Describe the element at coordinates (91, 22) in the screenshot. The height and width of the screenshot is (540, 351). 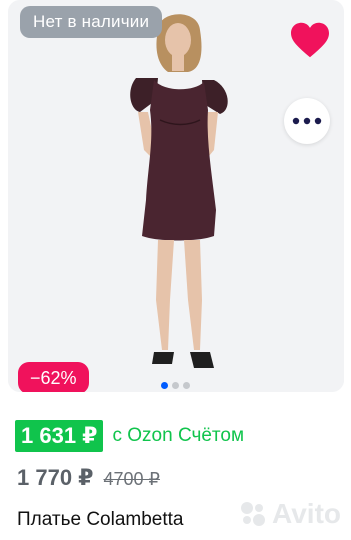
I see `out-of-stock-badge: Нет в наличии` at that location.